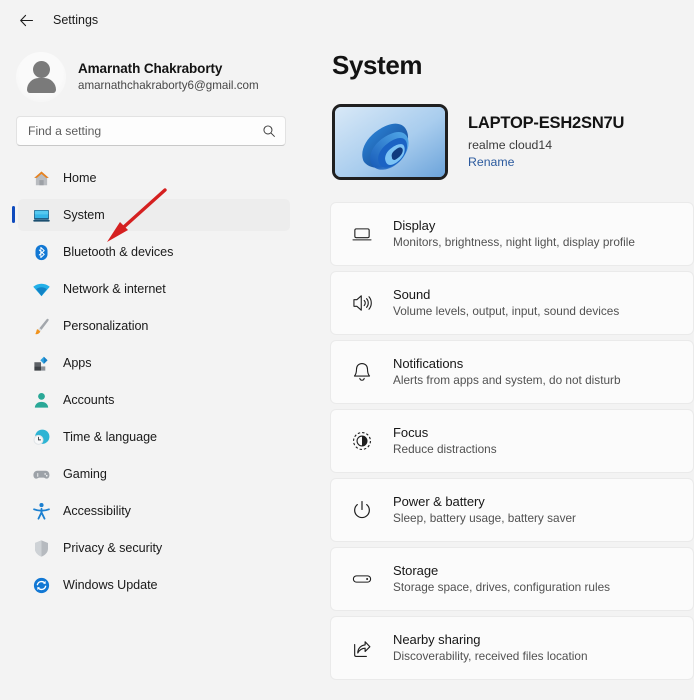 The width and height of the screenshot is (694, 700). I want to click on device-model: realme cloud14, so click(510, 144).